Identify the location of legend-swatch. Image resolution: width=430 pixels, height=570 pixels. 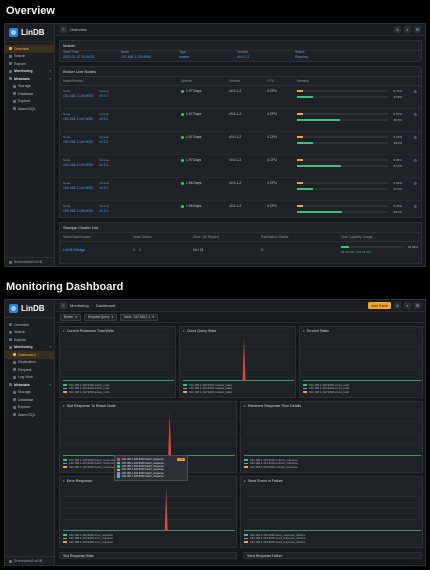
(246, 542).